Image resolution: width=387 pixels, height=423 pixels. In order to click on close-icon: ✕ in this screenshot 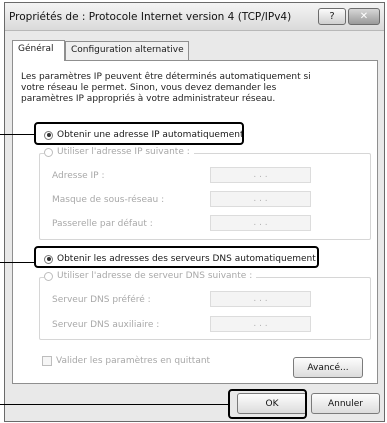, I will do `click(364, 16)`.